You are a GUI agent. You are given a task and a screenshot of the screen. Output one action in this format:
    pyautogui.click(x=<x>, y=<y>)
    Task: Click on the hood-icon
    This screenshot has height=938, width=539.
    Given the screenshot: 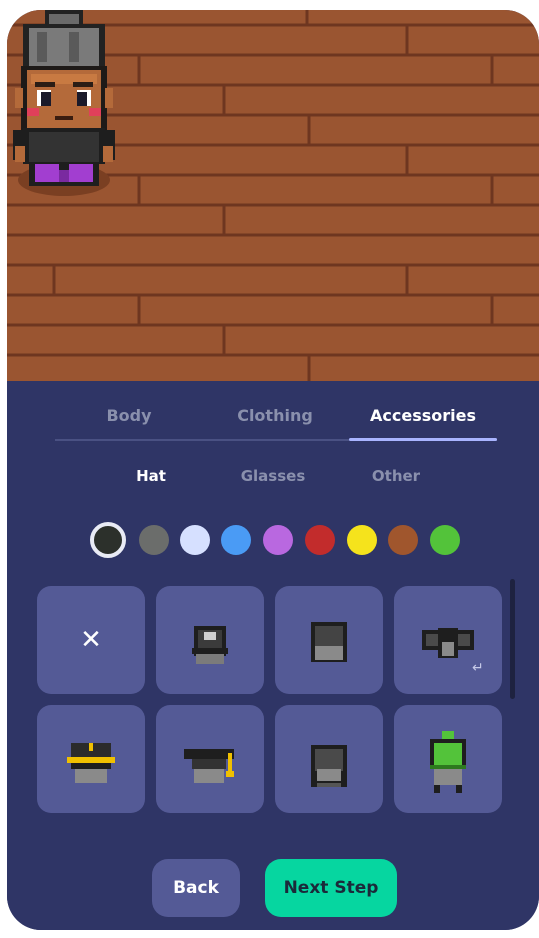 What is the action you would take?
    pyautogui.click(x=329, y=766)
    